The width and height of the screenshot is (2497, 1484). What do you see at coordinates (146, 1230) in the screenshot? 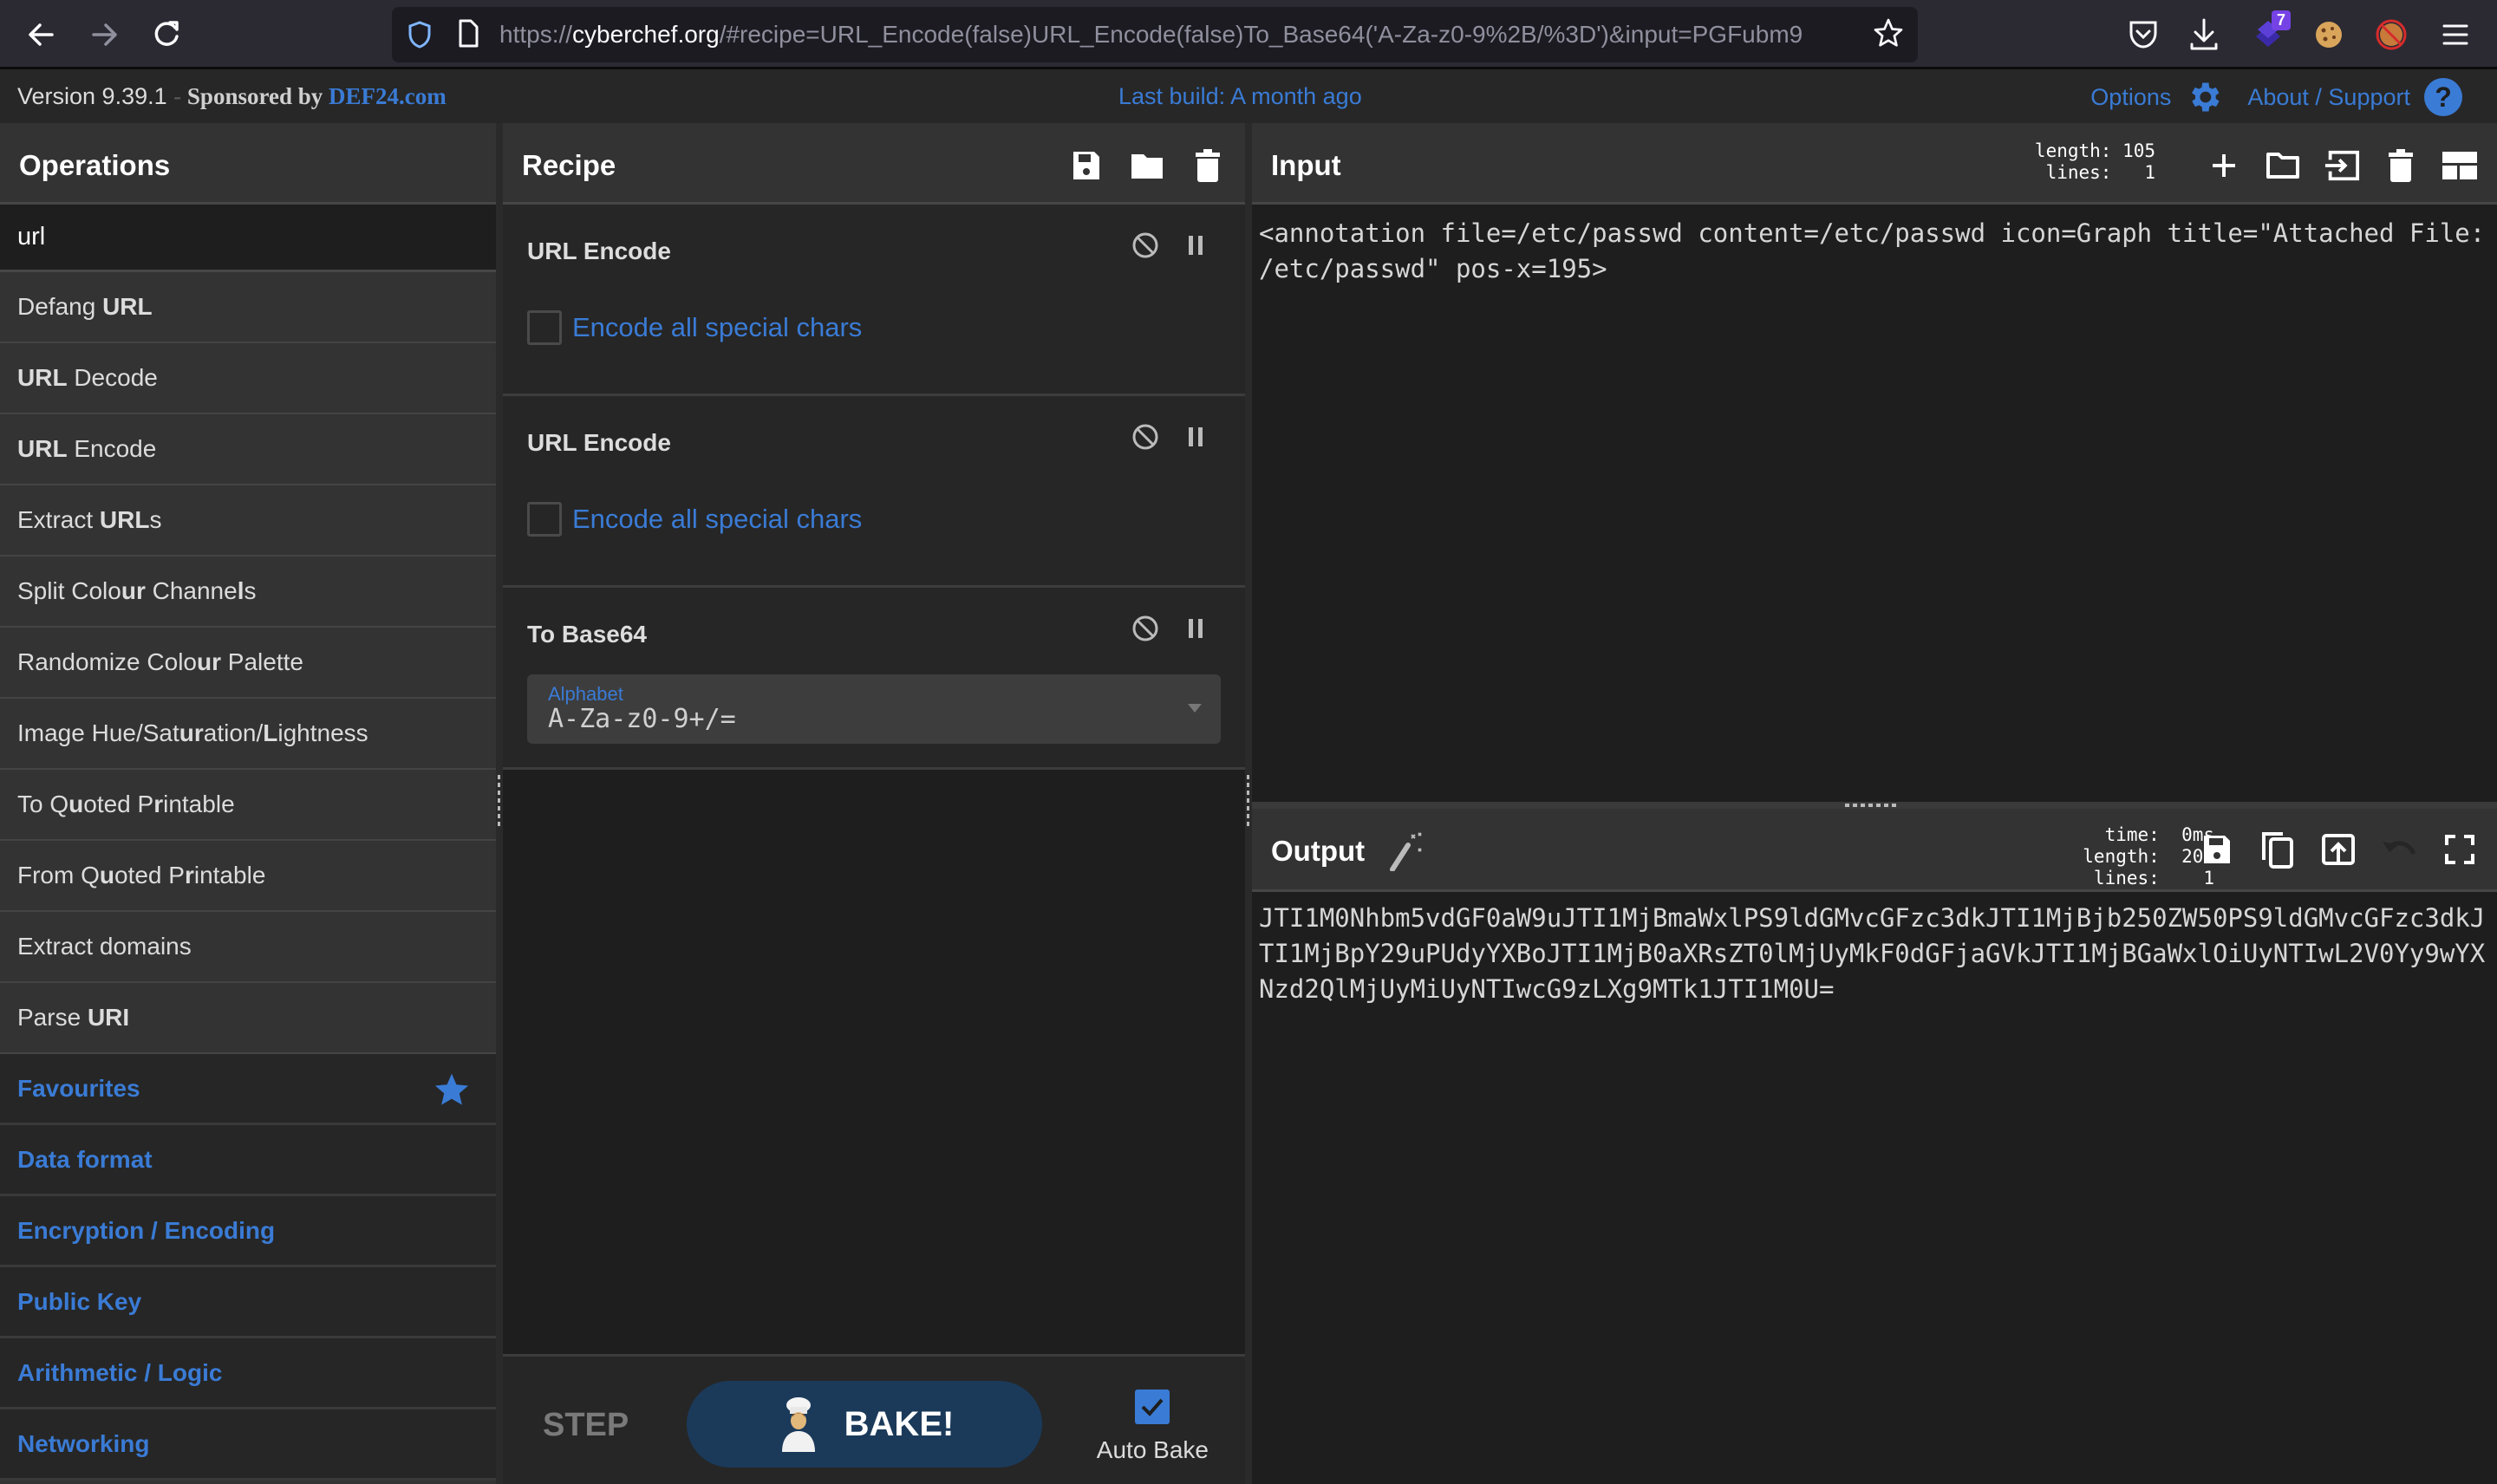
I see `category-label: Encryption / Encoding` at bounding box center [146, 1230].